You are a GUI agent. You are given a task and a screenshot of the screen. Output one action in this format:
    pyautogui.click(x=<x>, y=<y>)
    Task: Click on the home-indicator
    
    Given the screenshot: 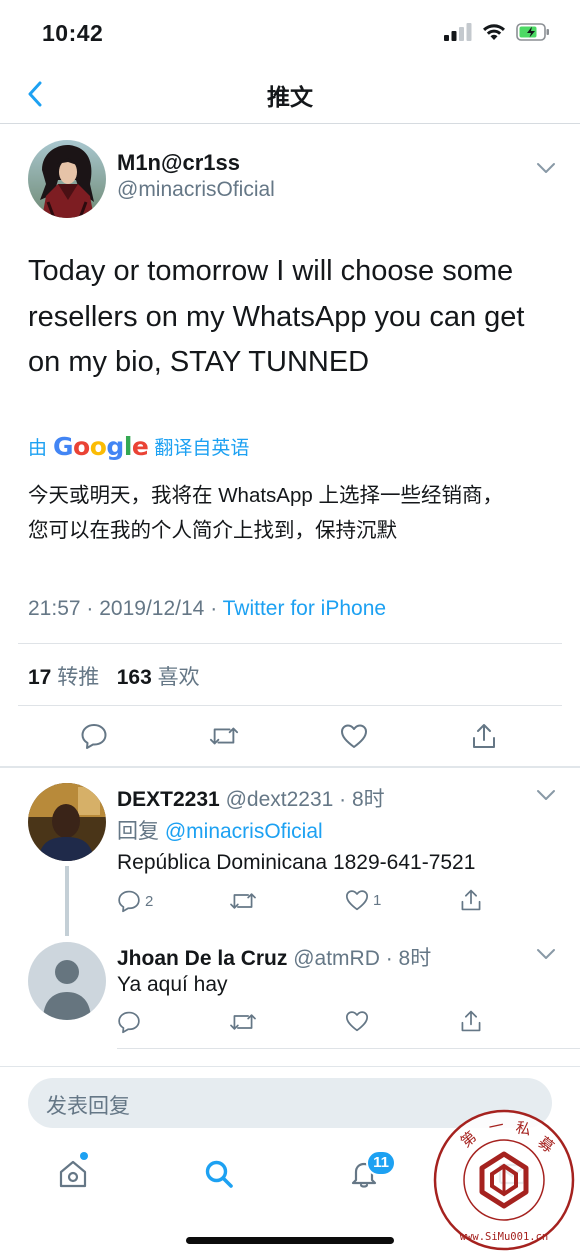 What is the action you would take?
    pyautogui.click(x=290, y=1240)
    